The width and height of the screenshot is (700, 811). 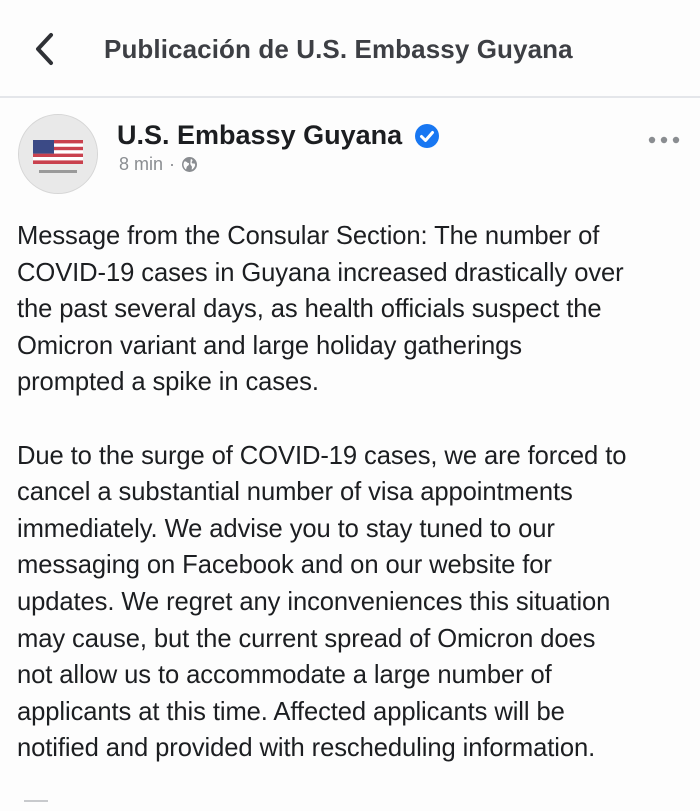 I want to click on back-button, so click(x=45, y=49).